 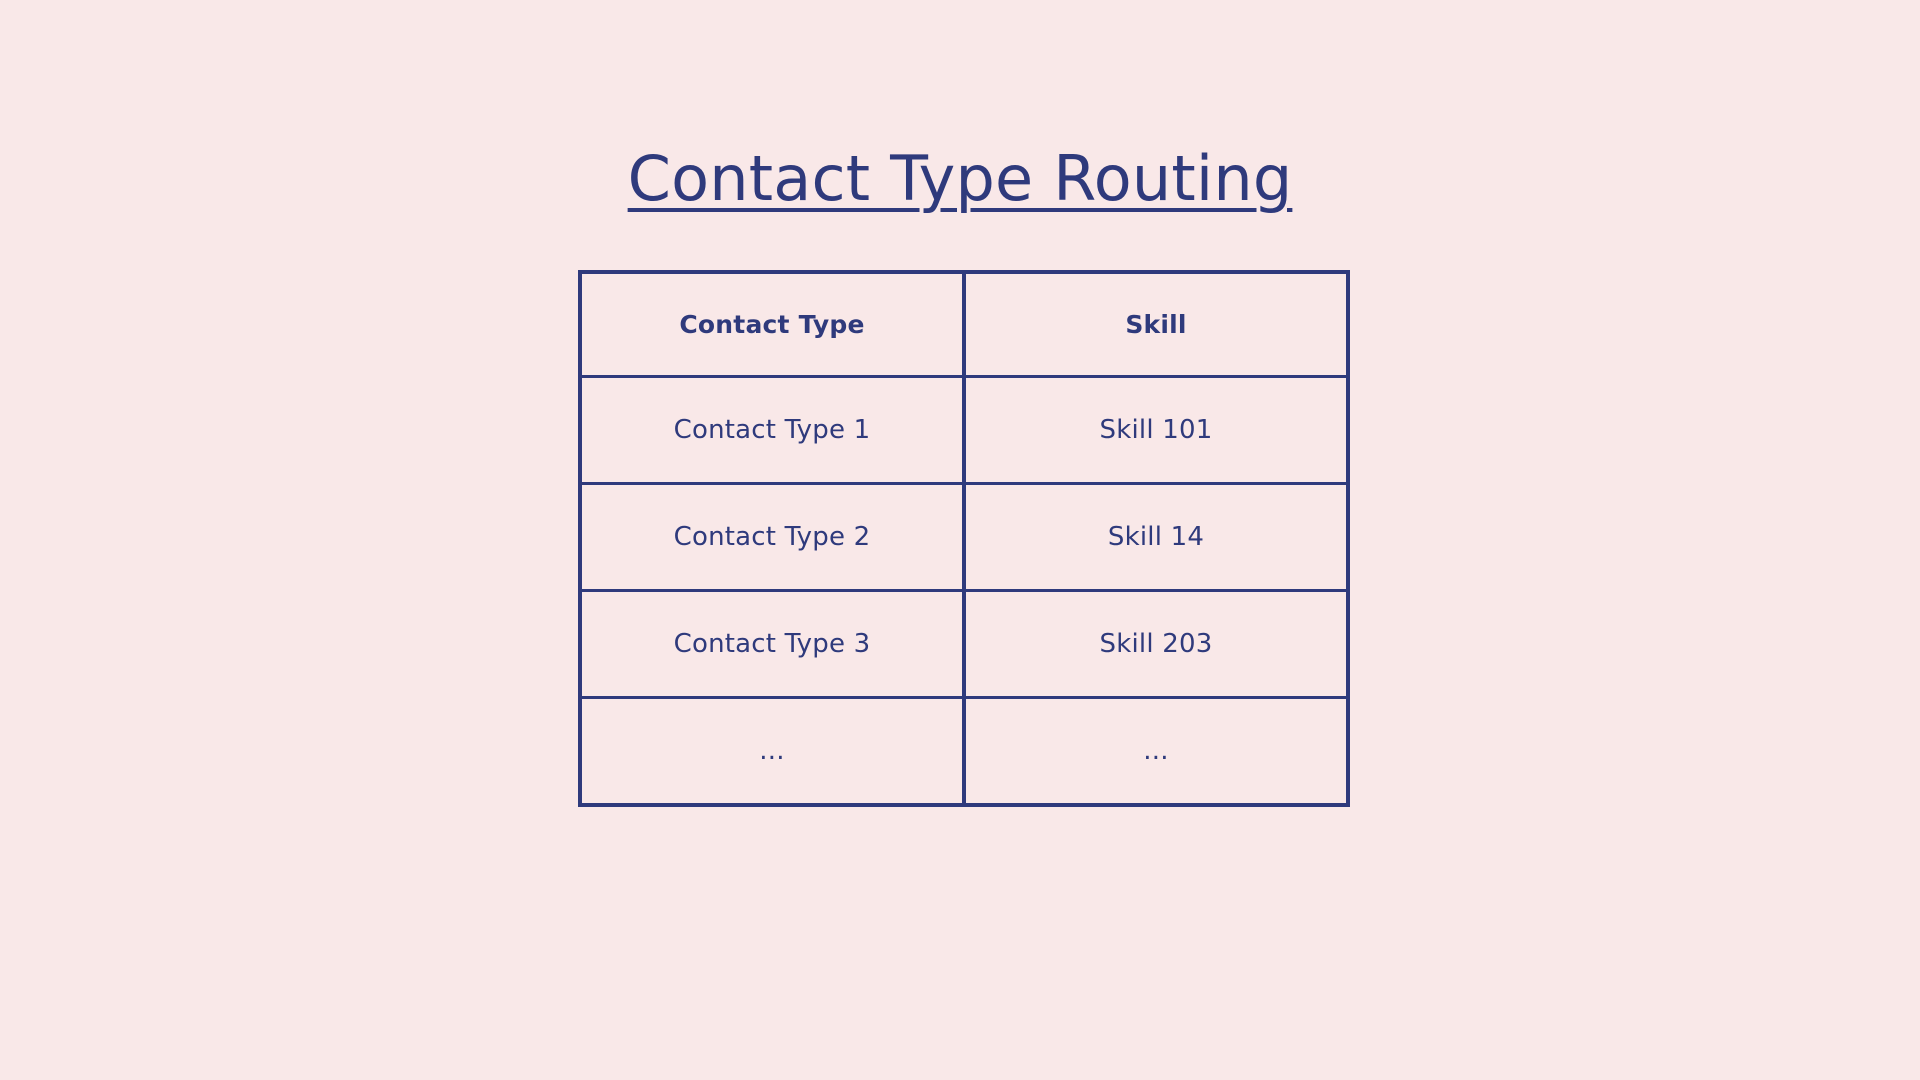 I want to click on page-title: Contact Type Routing, so click(x=960, y=178).